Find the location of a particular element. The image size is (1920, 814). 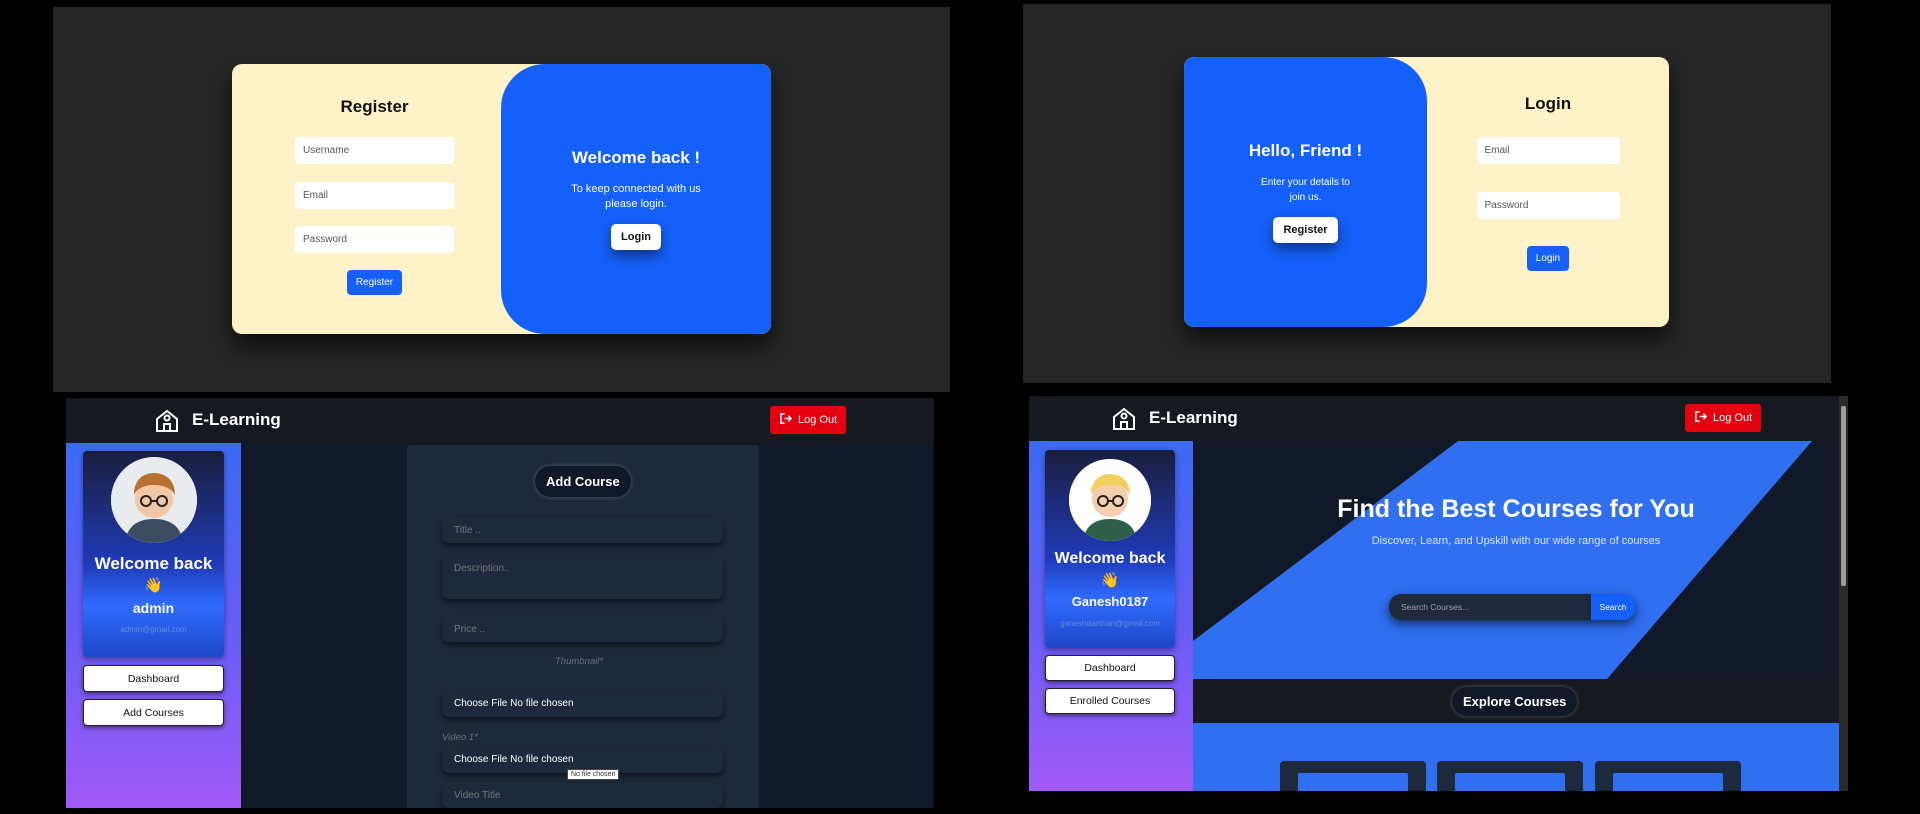

form-title: Add Course is located at coordinates (583, 481).